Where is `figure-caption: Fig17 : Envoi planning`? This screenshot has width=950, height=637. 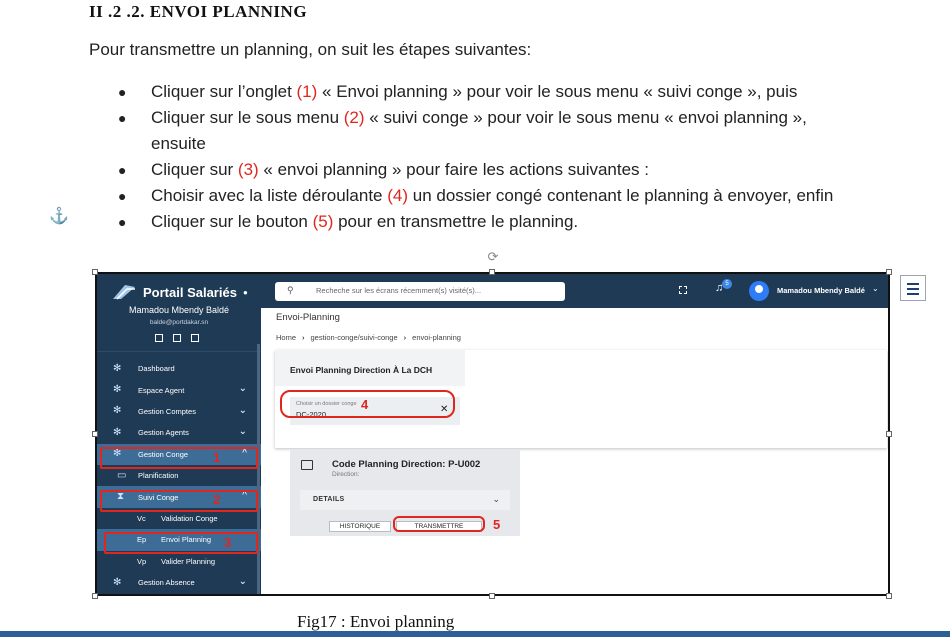
figure-caption: Fig17 : Envoi planning is located at coordinates (376, 621).